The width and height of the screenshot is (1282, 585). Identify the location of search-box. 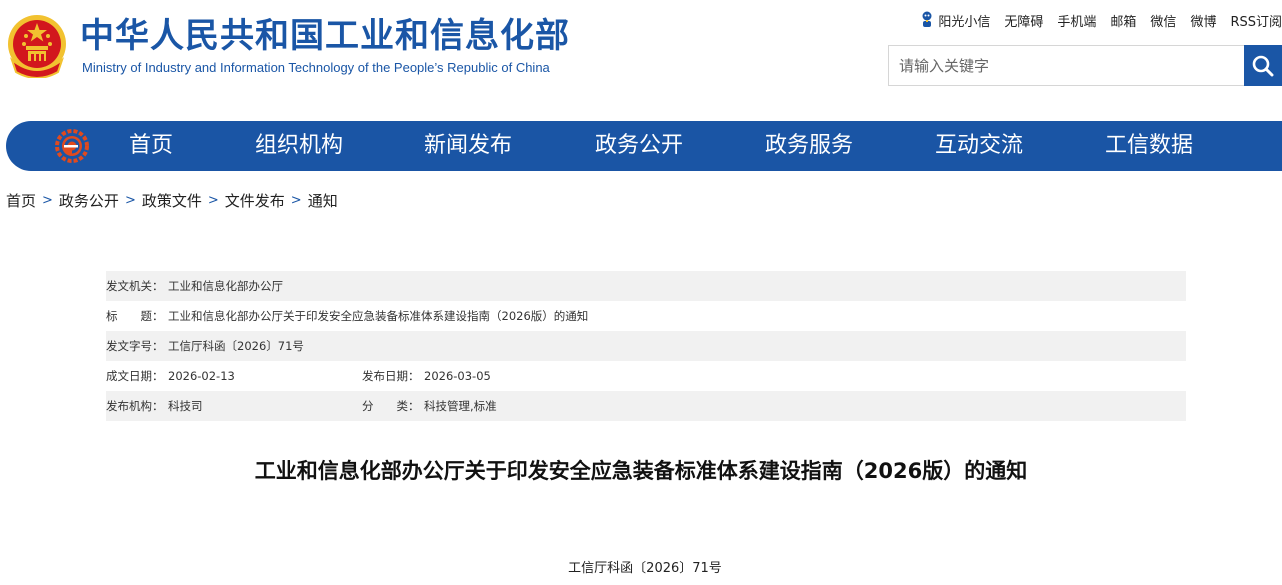
(1085, 65).